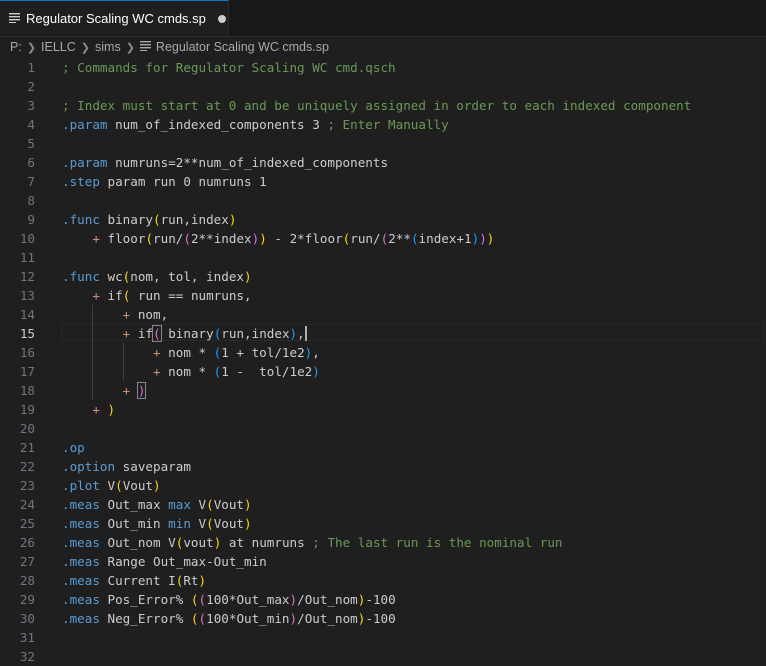  Describe the element at coordinates (31, 219) in the screenshot. I see `line-number: 9` at that location.